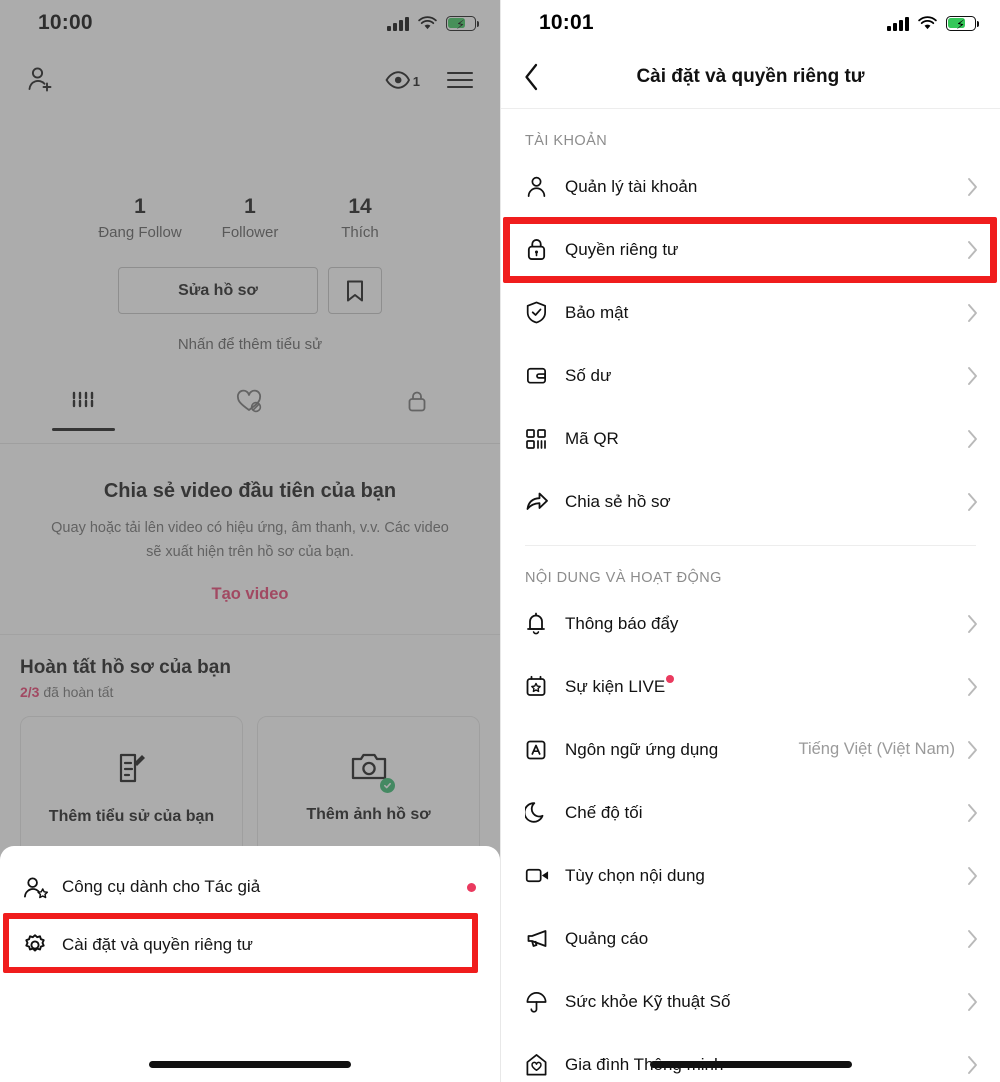 This screenshot has width=1000, height=1082. What do you see at coordinates (648, 1001) in the screenshot?
I see `settings-row-label: Sức khỏe Kỹ thuật Số` at bounding box center [648, 1001].